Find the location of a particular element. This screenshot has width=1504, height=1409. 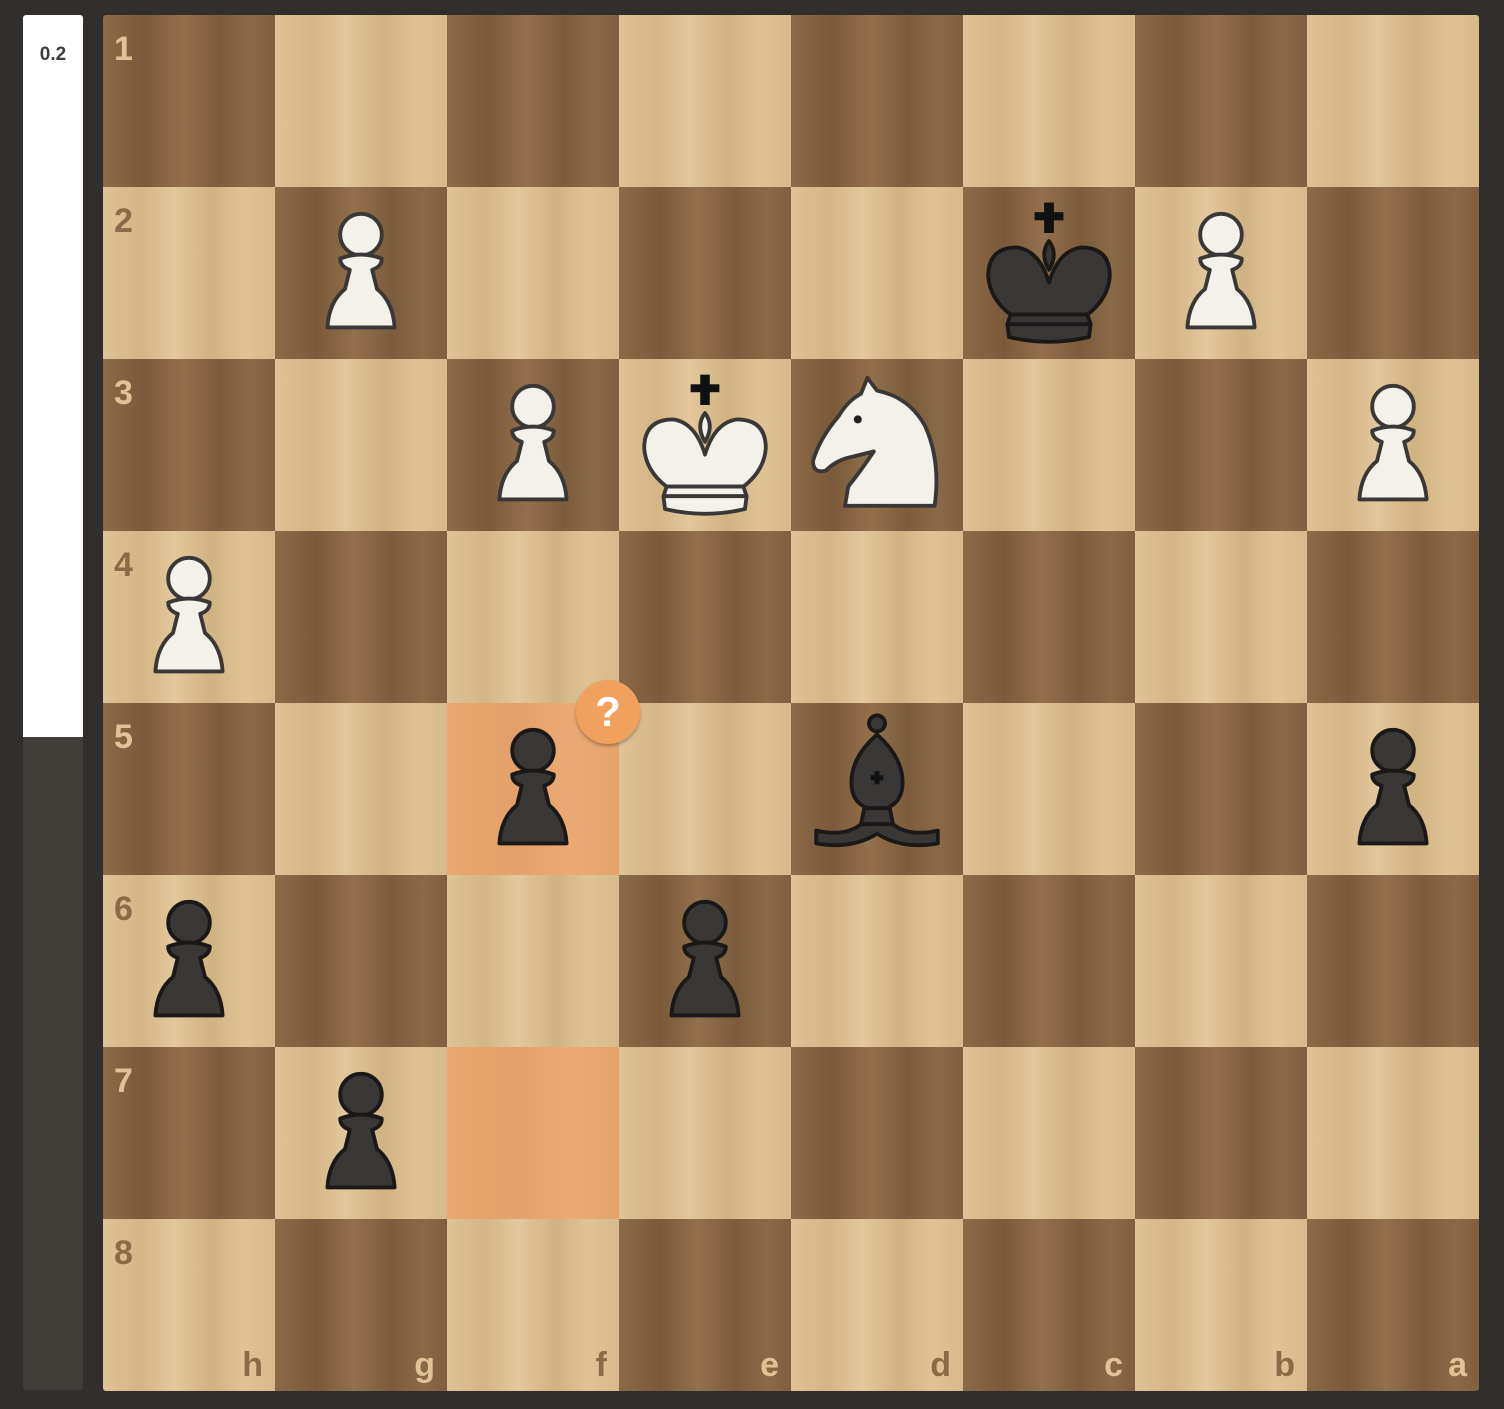

file-label: e is located at coordinates (769, 1365).